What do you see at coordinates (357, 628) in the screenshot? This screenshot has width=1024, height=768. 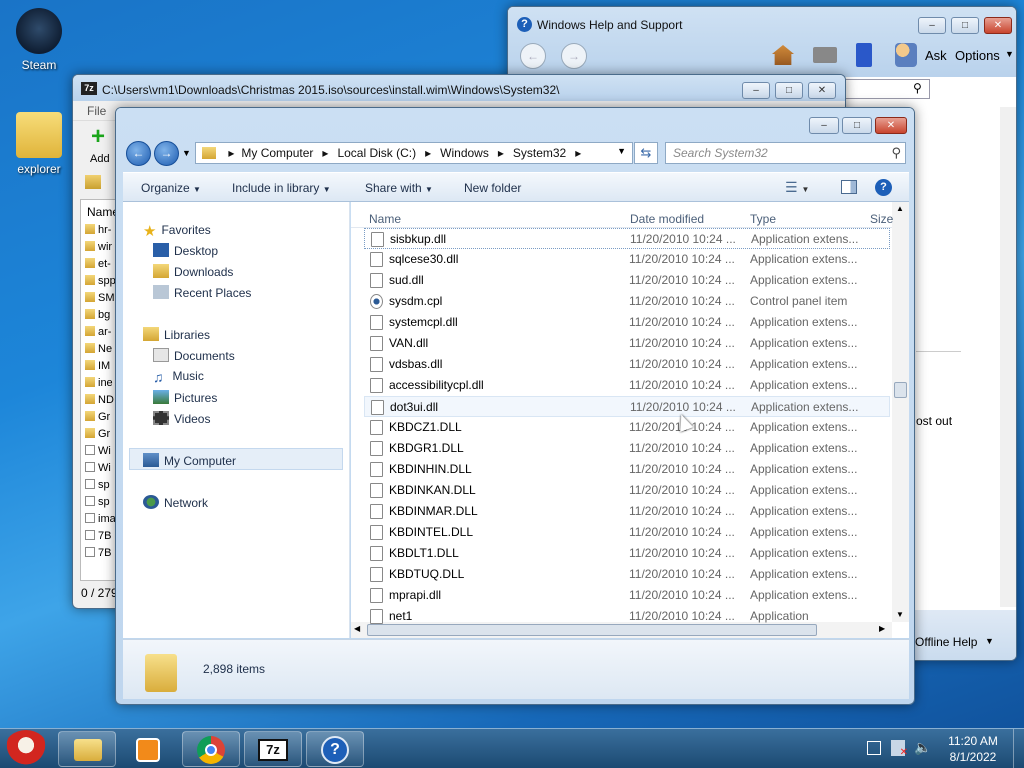 I see `scroll-left-arrow: ◀` at bounding box center [357, 628].